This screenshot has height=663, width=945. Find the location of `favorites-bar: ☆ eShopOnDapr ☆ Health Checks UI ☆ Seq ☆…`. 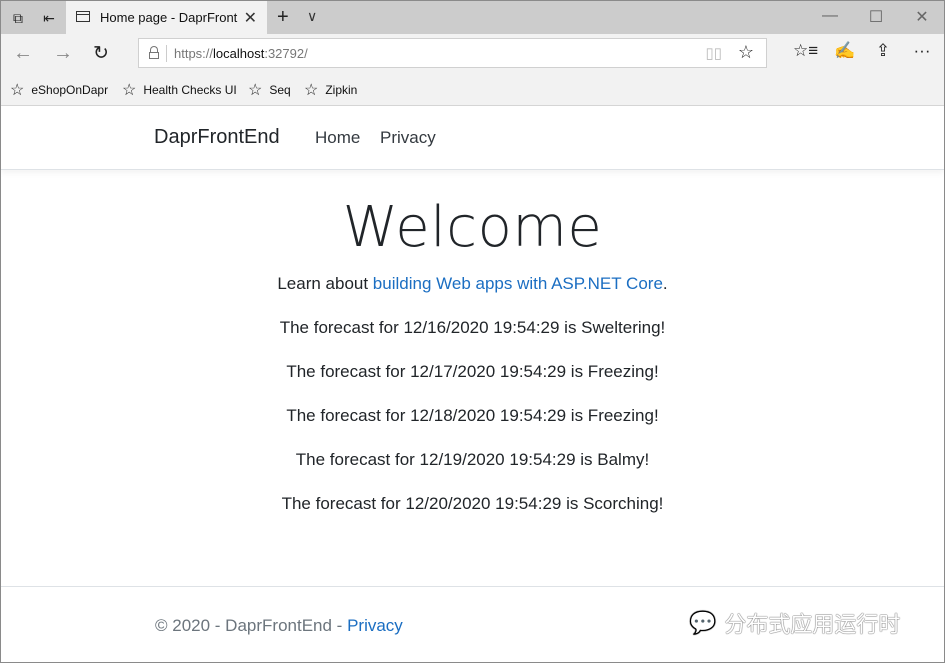

favorites-bar: ☆ eShopOnDapr ☆ Health Checks UI ☆ Seq ☆… is located at coordinates (472, 90).